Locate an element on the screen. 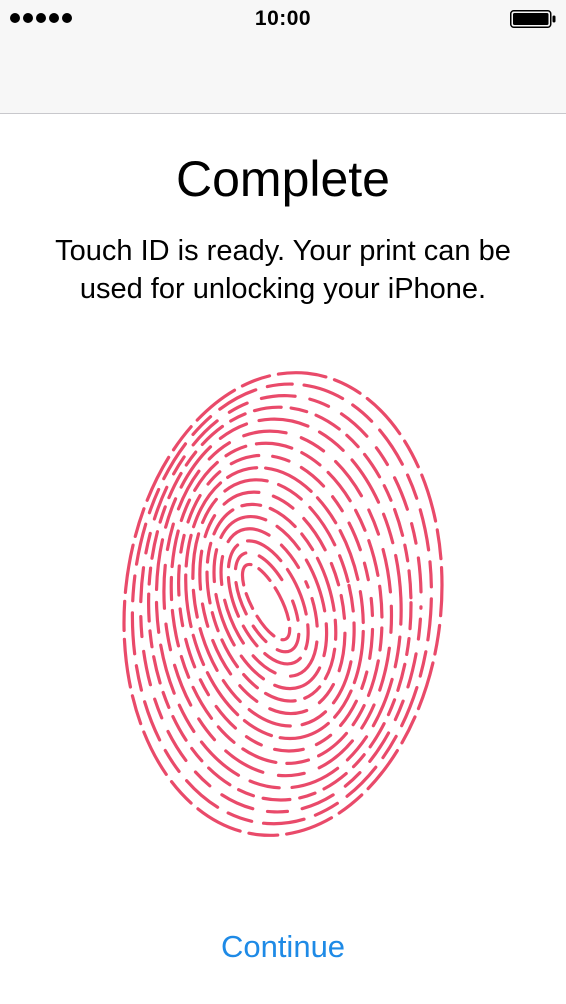 The width and height of the screenshot is (566, 1004). continue-button: Continue is located at coordinates (283, 947).